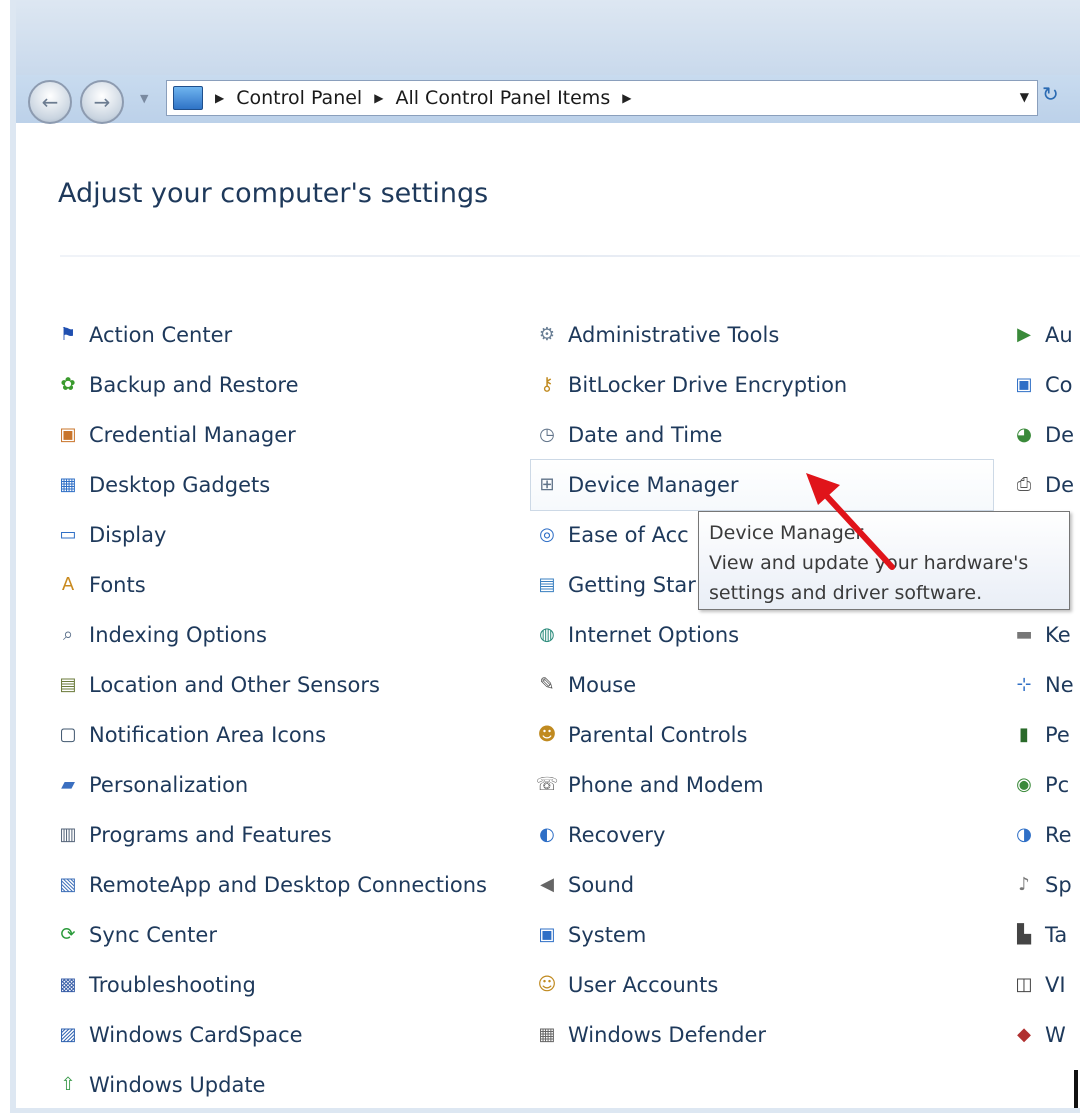 The width and height of the screenshot is (1080, 1113). Describe the element at coordinates (102, 102) in the screenshot. I see `forward-button: →` at that location.